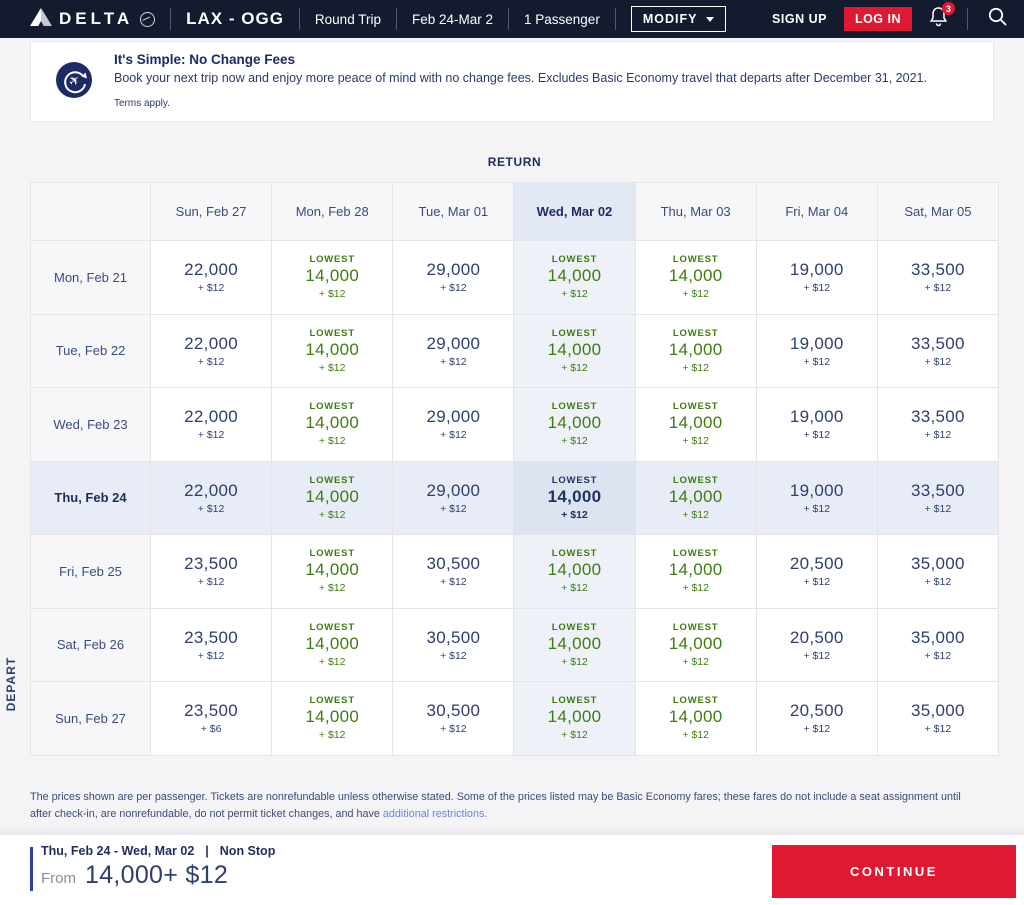 This screenshot has height=905, width=1024. Describe the element at coordinates (696, 212) in the screenshot. I see `return-date-header: Thu, Mar 03` at that location.